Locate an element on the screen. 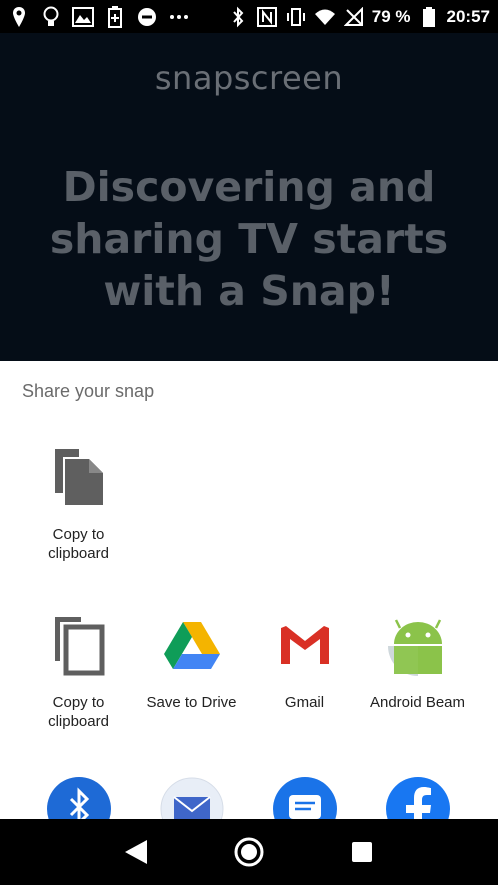 The width and height of the screenshot is (498, 885). recents-icon is located at coordinates (362, 852).